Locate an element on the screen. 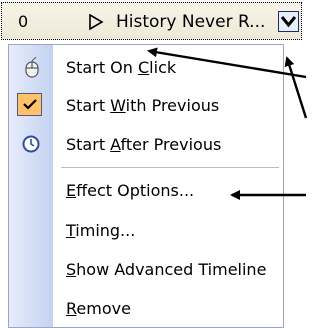 This screenshot has height=328, width=320. menu-item-remove: Remove is located at coordinates (146, 308).